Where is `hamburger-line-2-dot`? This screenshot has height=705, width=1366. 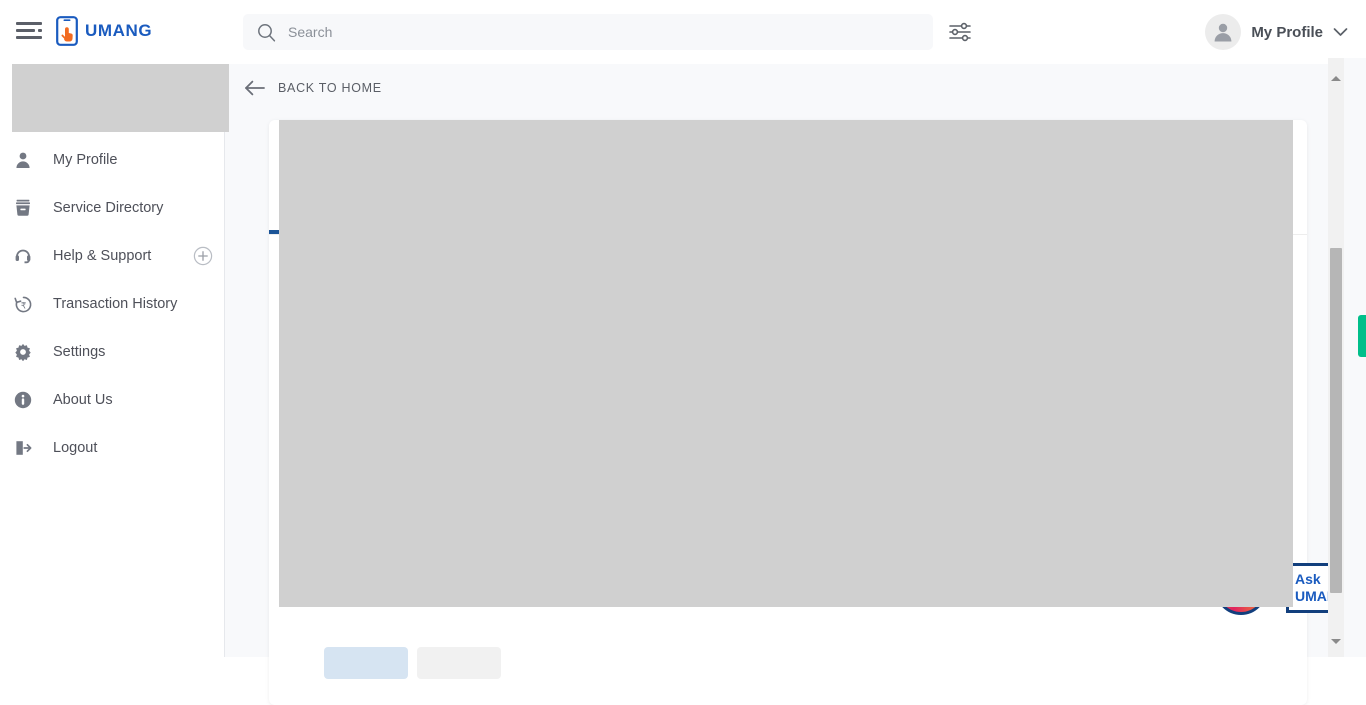 hamburger-line-2-dot is located at coordinates (40, 30).